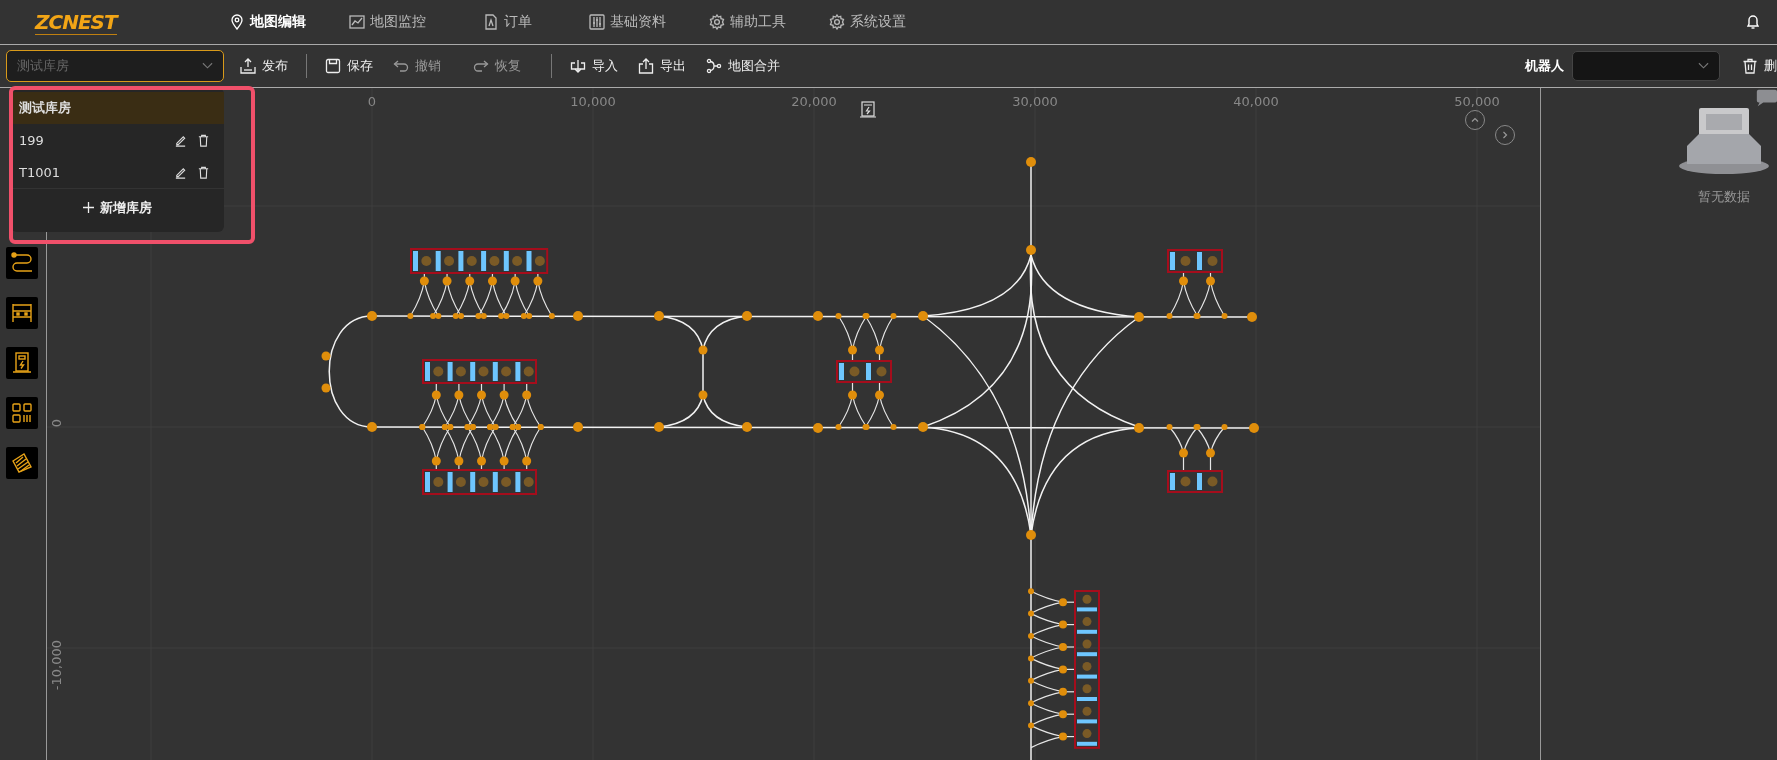 The width and height of the screenshot is (1777, 760). Describe the element at coordinates (596, 22) in the screenshot. I see `sliders-icon` at that location.